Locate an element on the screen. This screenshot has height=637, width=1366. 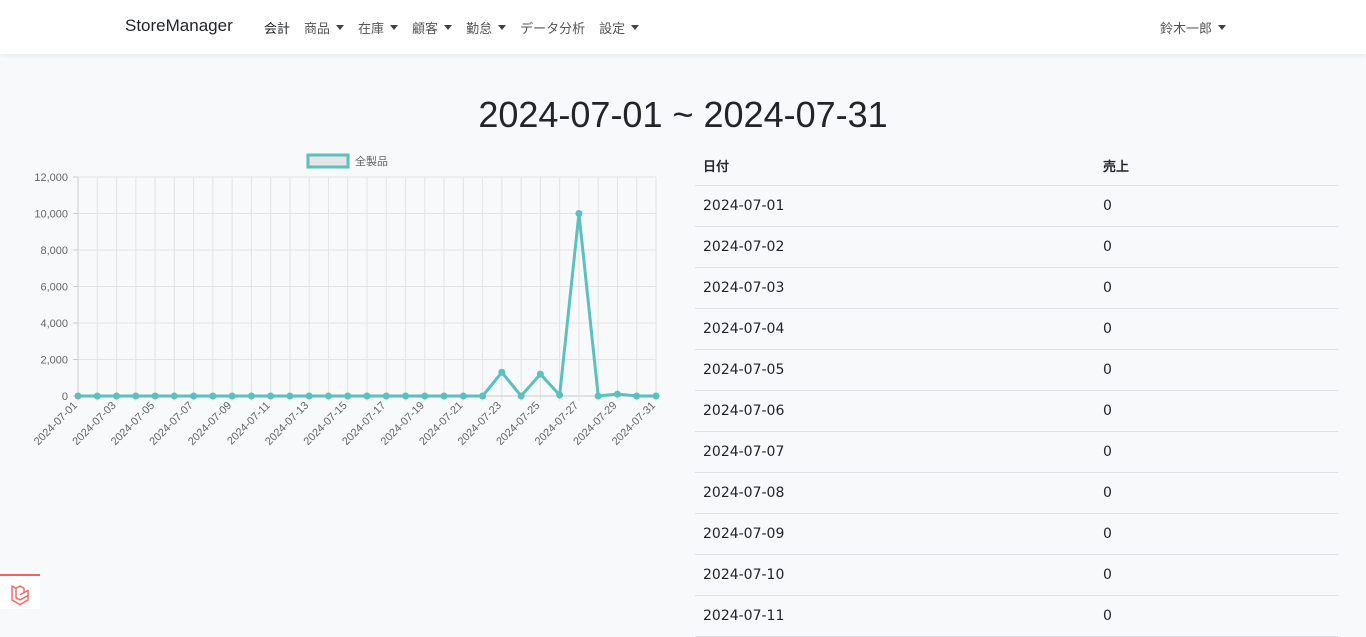
cell-date: 2024-07-03 is located at coordinates (744, 288).